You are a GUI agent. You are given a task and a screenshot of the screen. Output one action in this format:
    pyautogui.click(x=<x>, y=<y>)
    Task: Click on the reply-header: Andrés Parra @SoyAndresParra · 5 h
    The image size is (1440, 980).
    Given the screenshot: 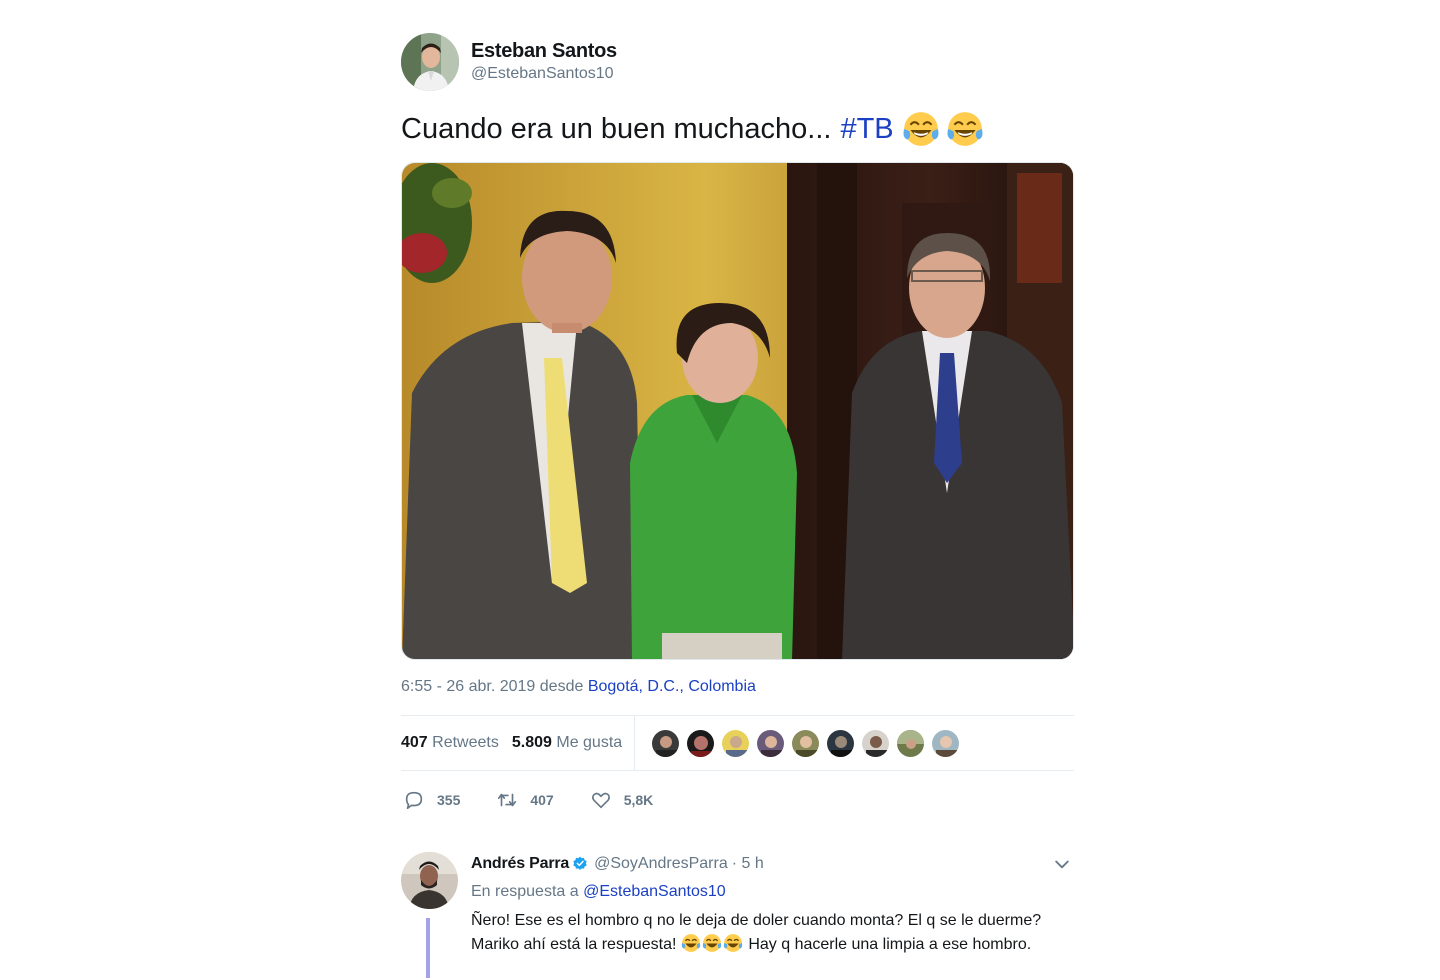 What is the action you would take?
    pyautogui.click(x=772, y=864)
    